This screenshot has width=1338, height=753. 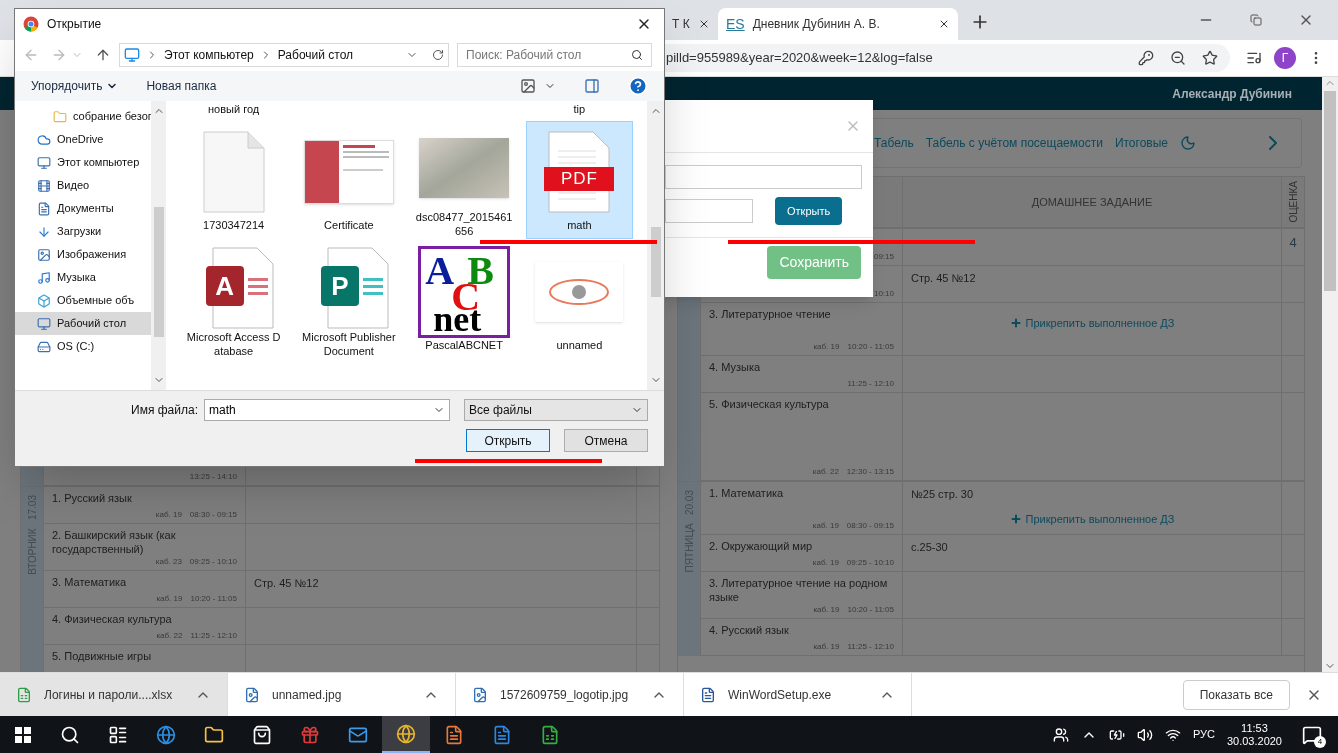 I want to click on docs-icon, so click(x=44, y=208).